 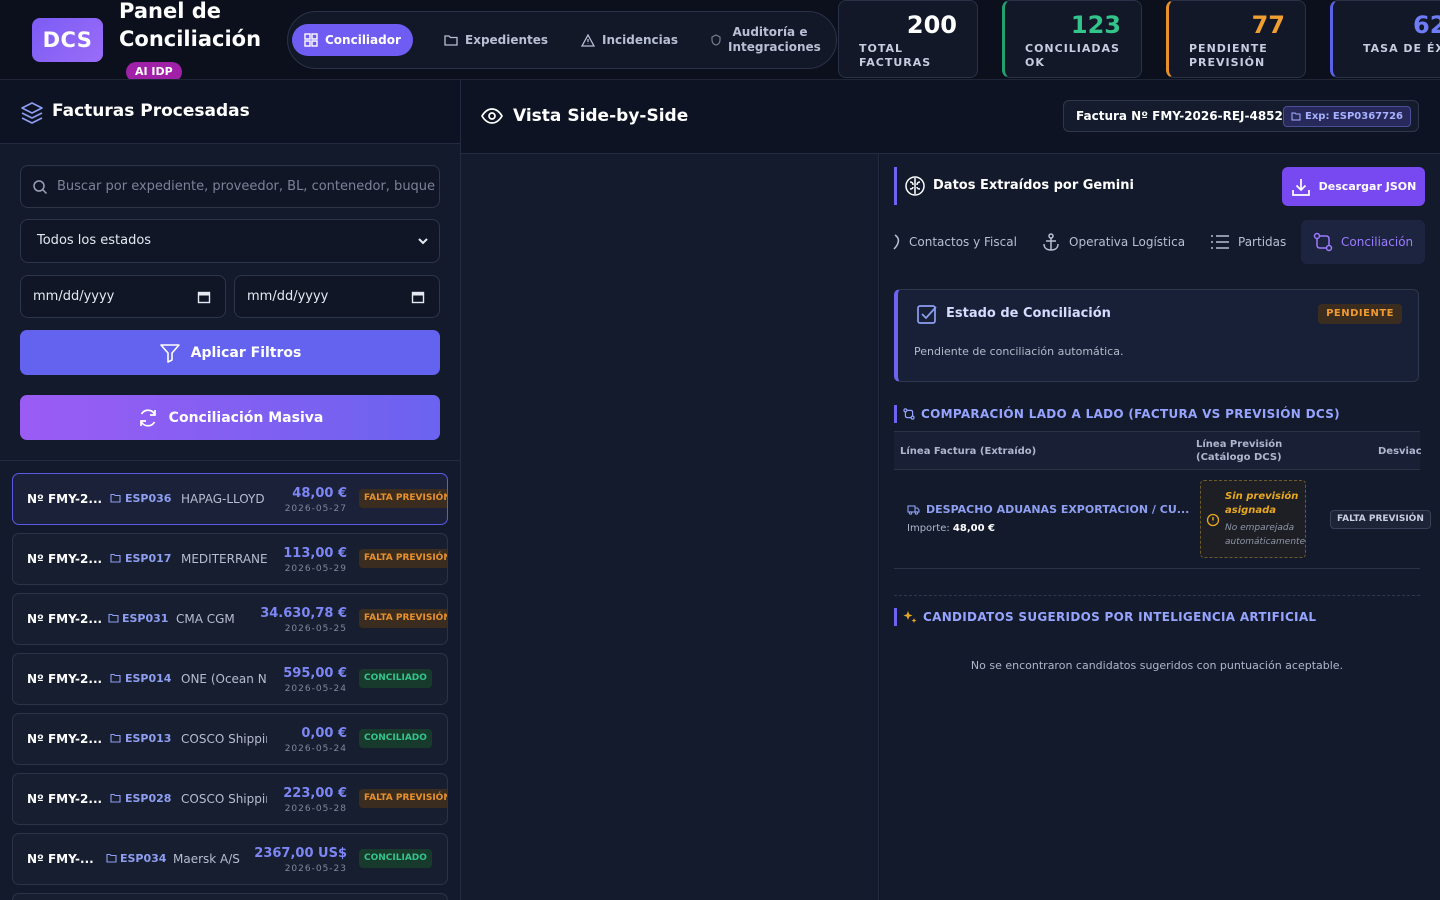 What do you see at coordinates (1248, 242) in the screenshot?
I see `tab-partidas: Partidas` at bounding box center [1248, 242].